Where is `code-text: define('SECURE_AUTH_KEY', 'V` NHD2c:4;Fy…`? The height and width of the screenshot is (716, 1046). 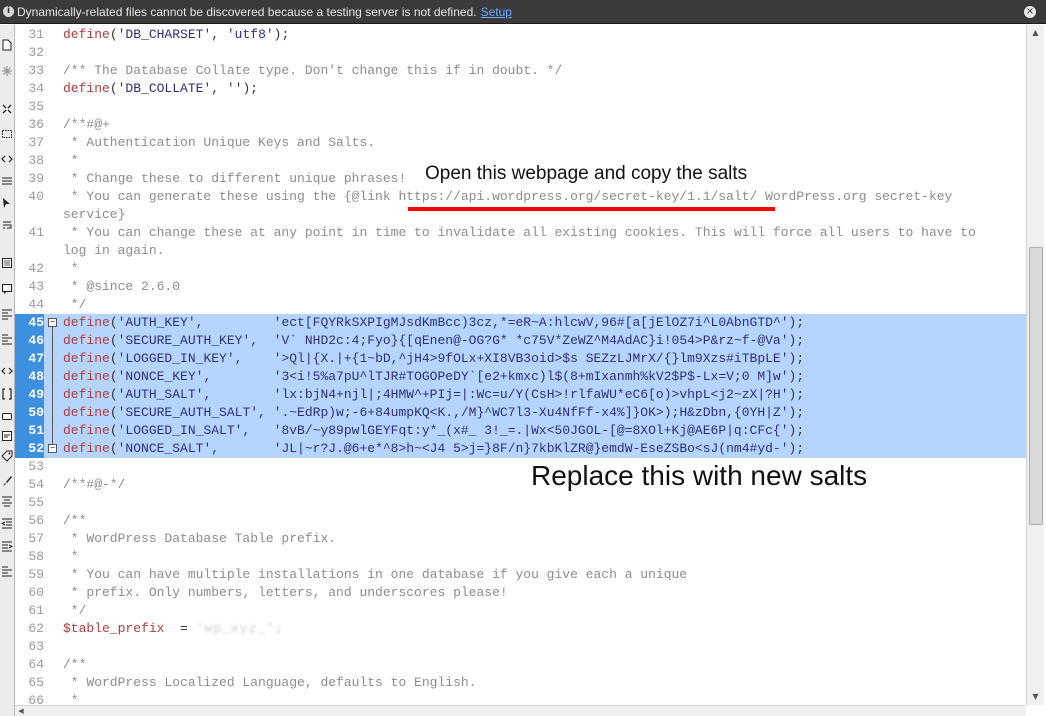 code-text: define('SECURE_AUTH_KEY', 'V` NHD2c:4;Fy… is located at coordinates (433, 341).